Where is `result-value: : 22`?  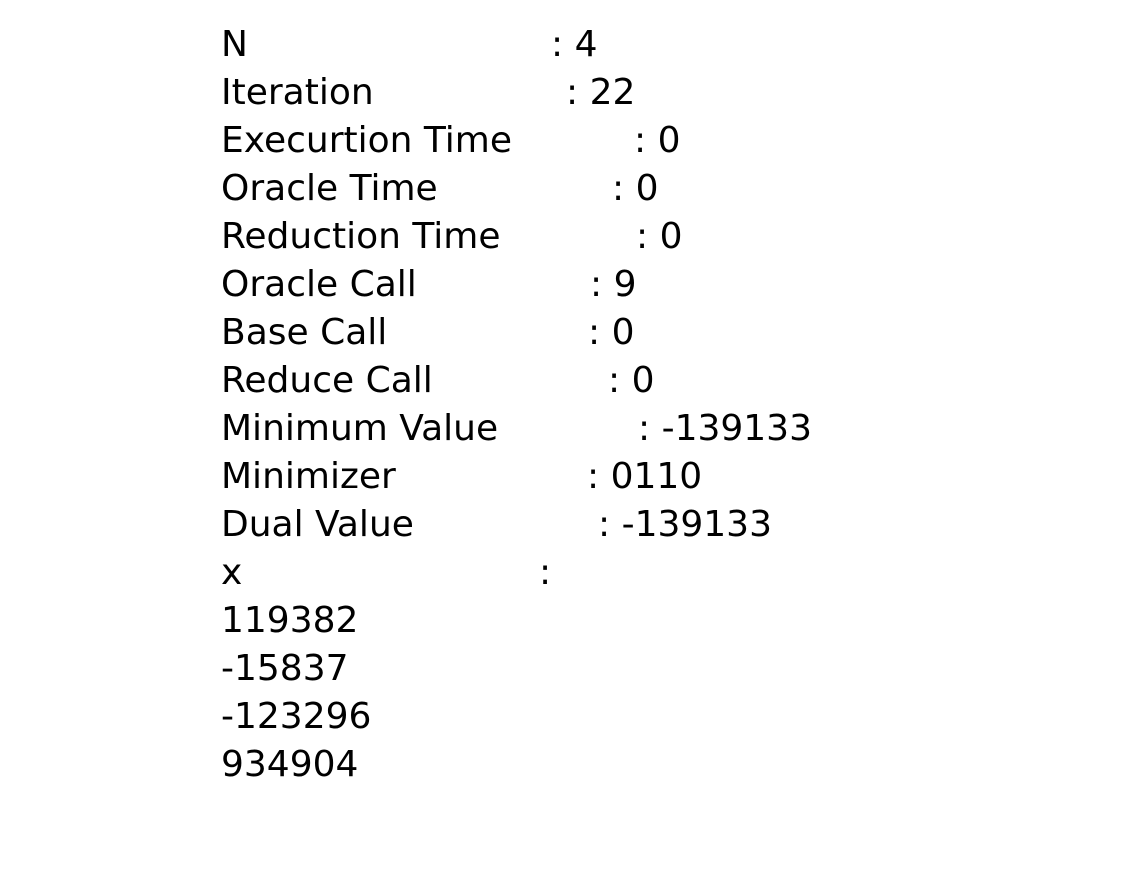 result-value: : 22 is located at coordinates (601, 92).